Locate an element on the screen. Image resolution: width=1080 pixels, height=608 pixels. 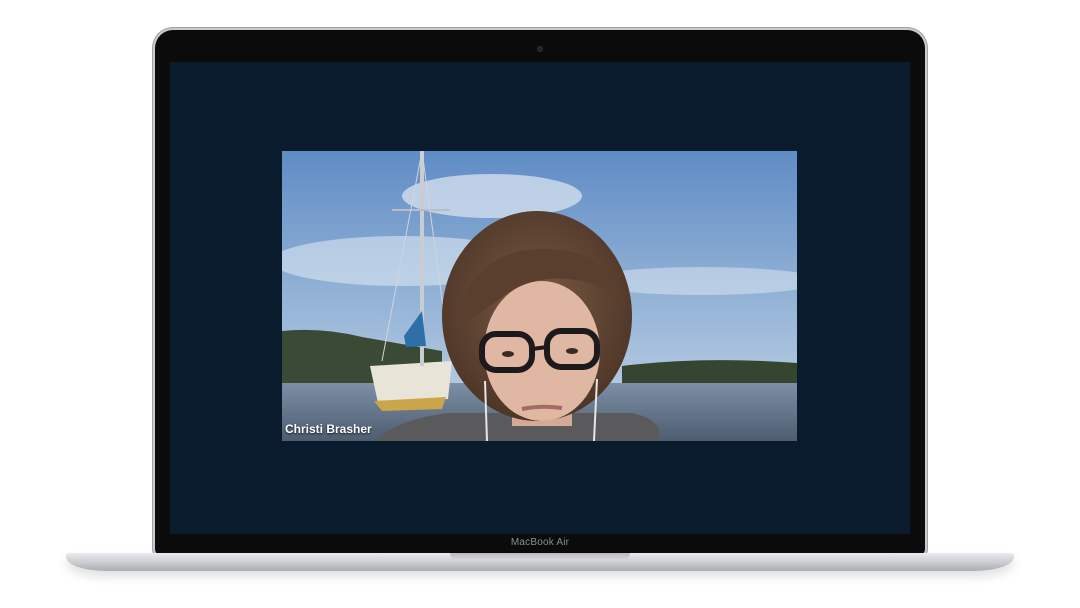
laptop-base is located at coordinates (540, 562).